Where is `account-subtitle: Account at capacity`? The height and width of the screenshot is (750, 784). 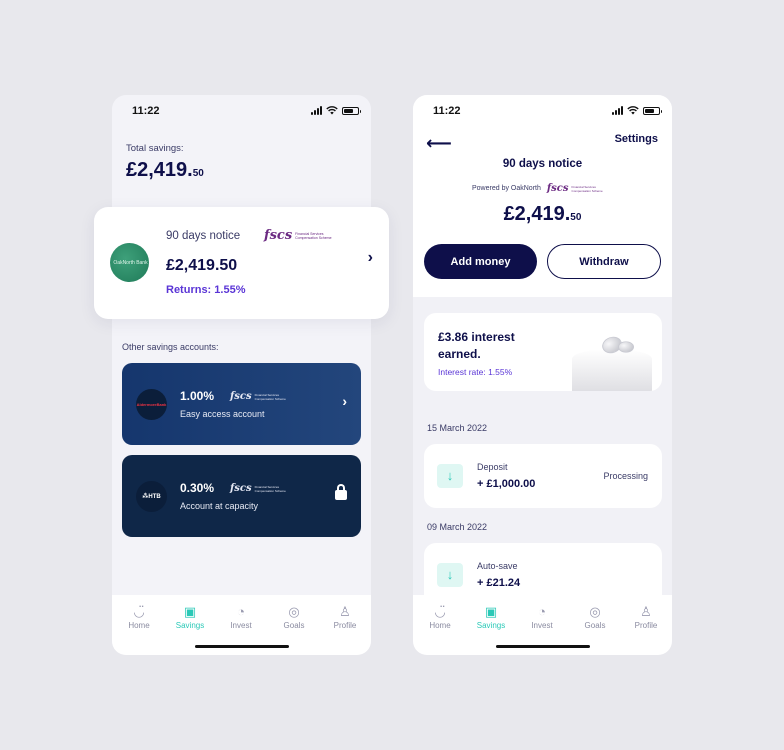
account-subtitle: Account at capacity is located at coordinates (219, 506).